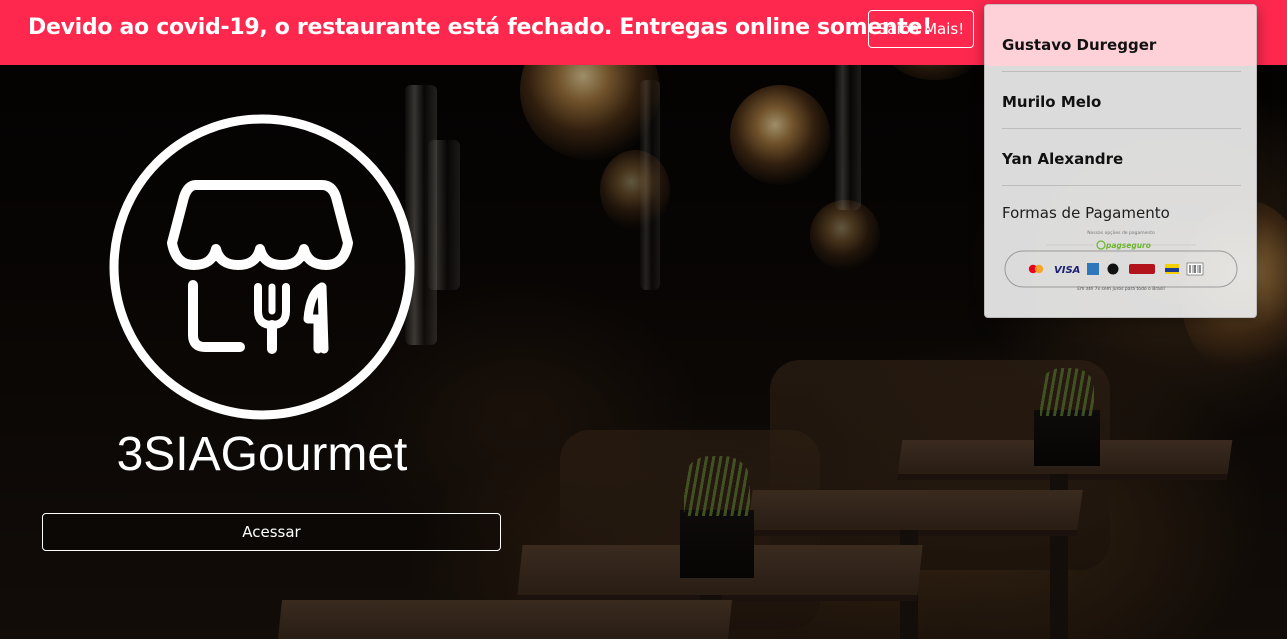  What do you see at coordinates (1121, 102) in the screenshot?
I see `menu-item-murilo: Murilo Melo` at bounding box center [1121, 102].